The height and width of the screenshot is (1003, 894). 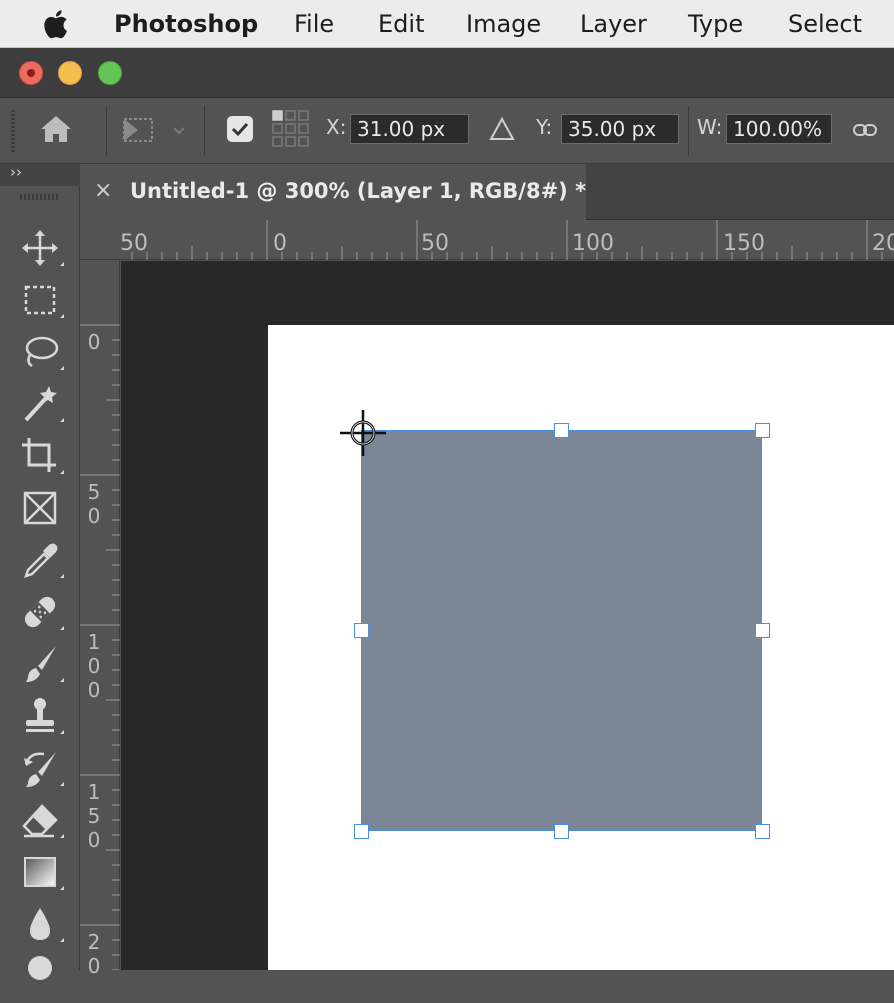 I want to click on document-tab-bar: × Untitled-1 @ 300% (Layer 1, RGB/8#) *, so click(x=487, y=192).